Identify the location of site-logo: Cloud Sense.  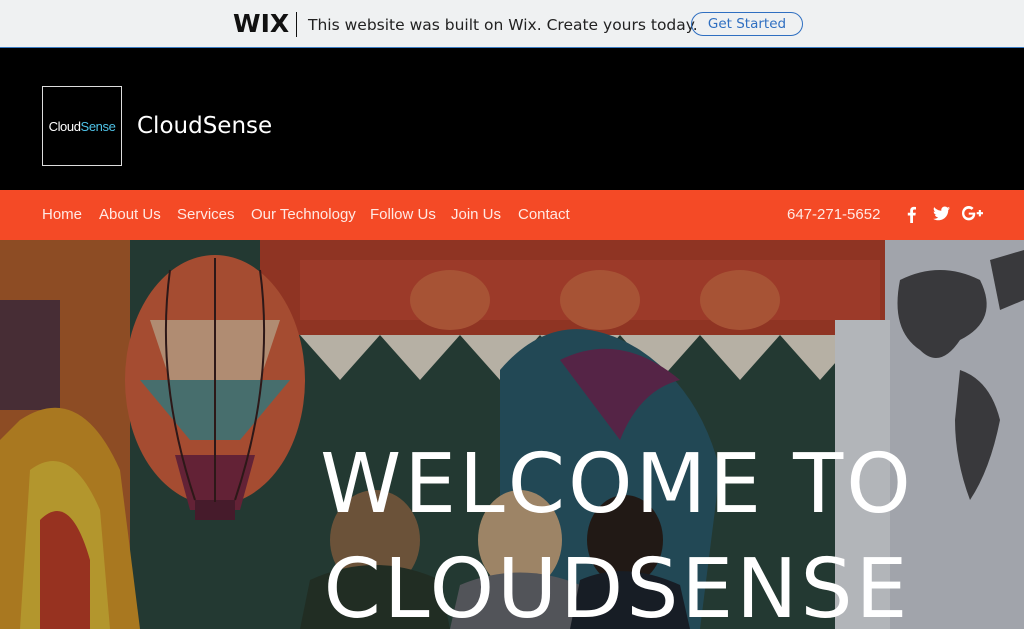
(82, 126).